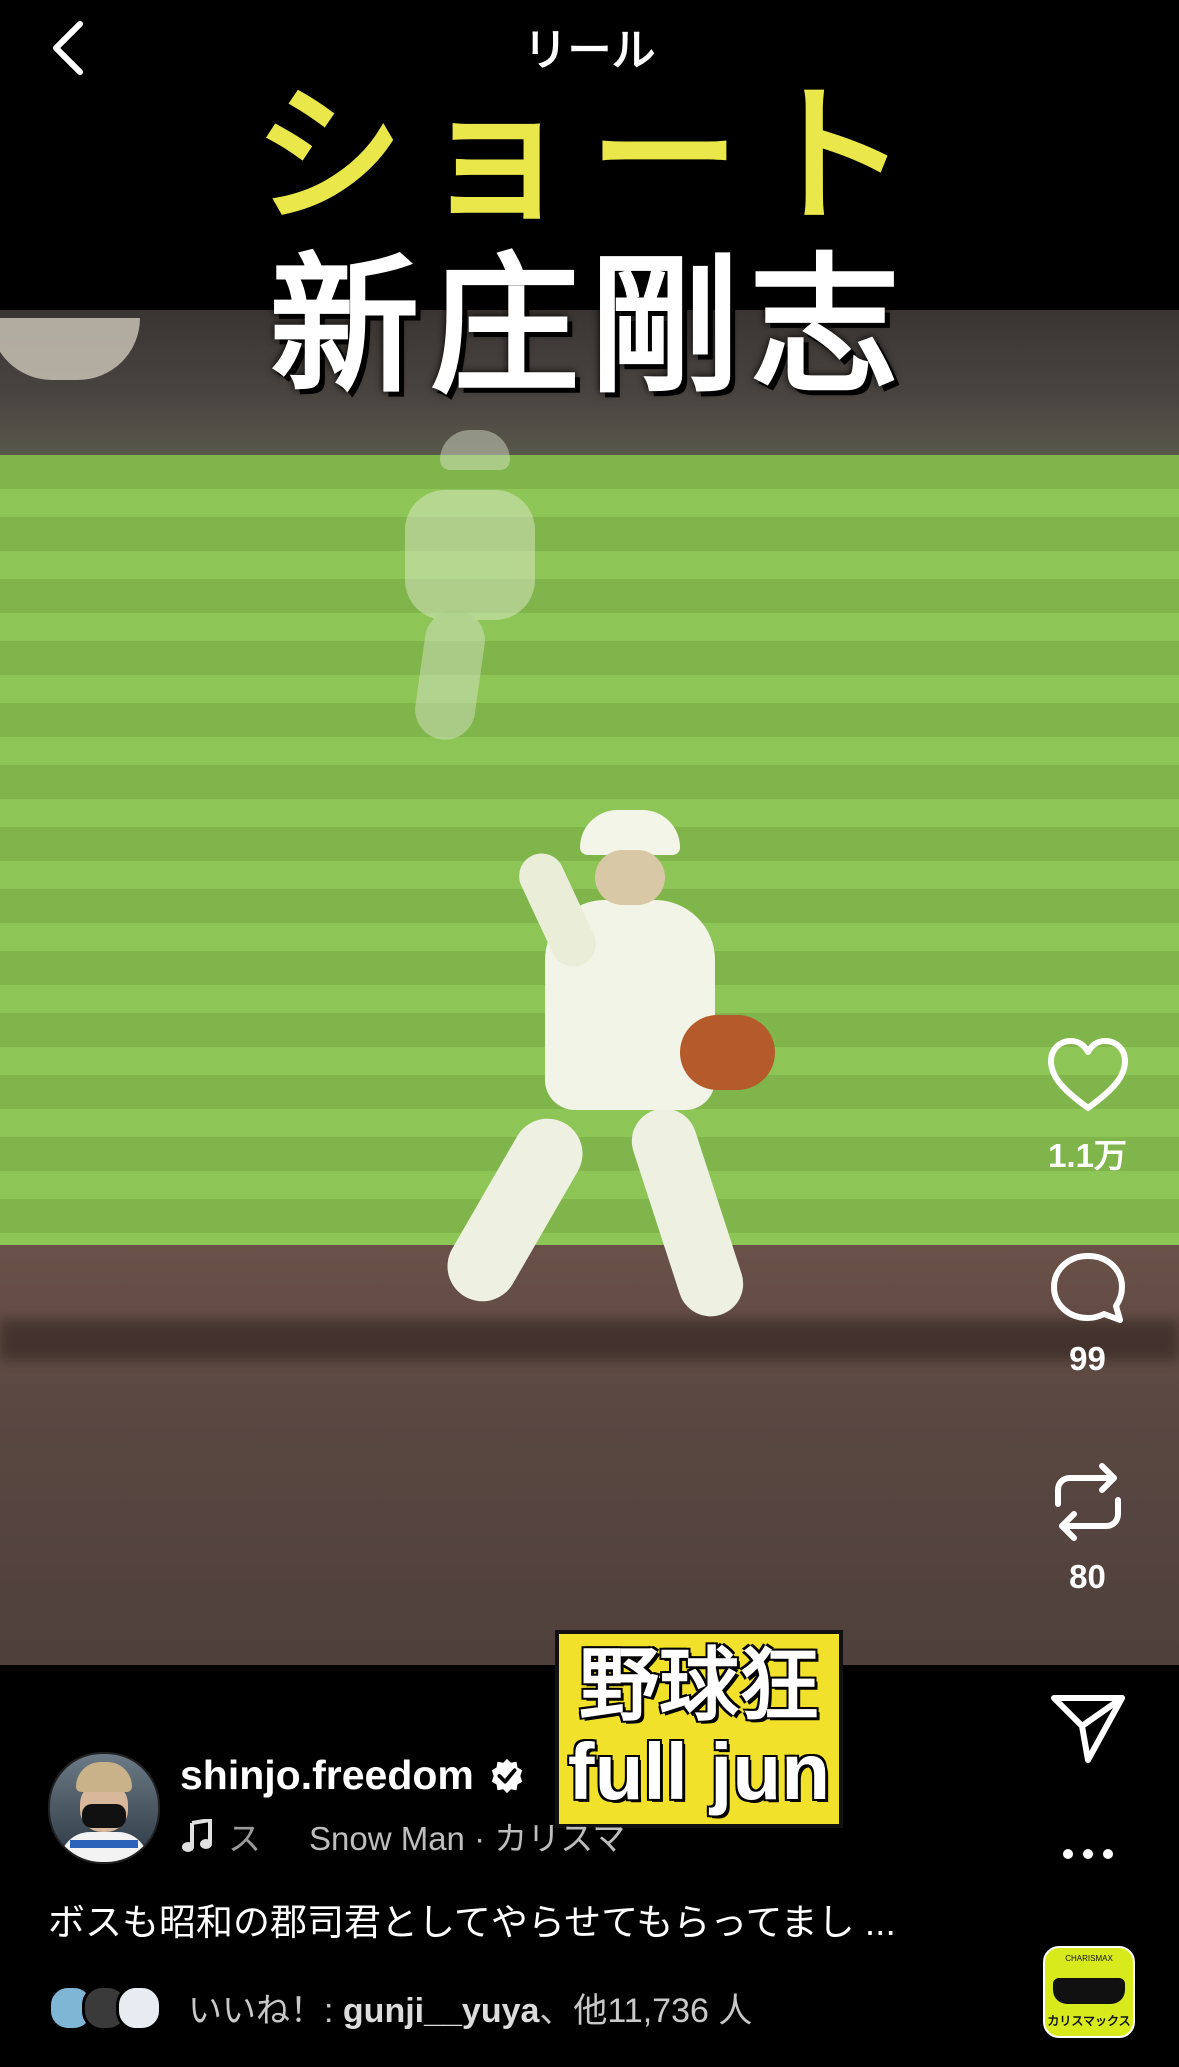  I want to click on author-row: shinjo.freedom, so click(353, 1775).